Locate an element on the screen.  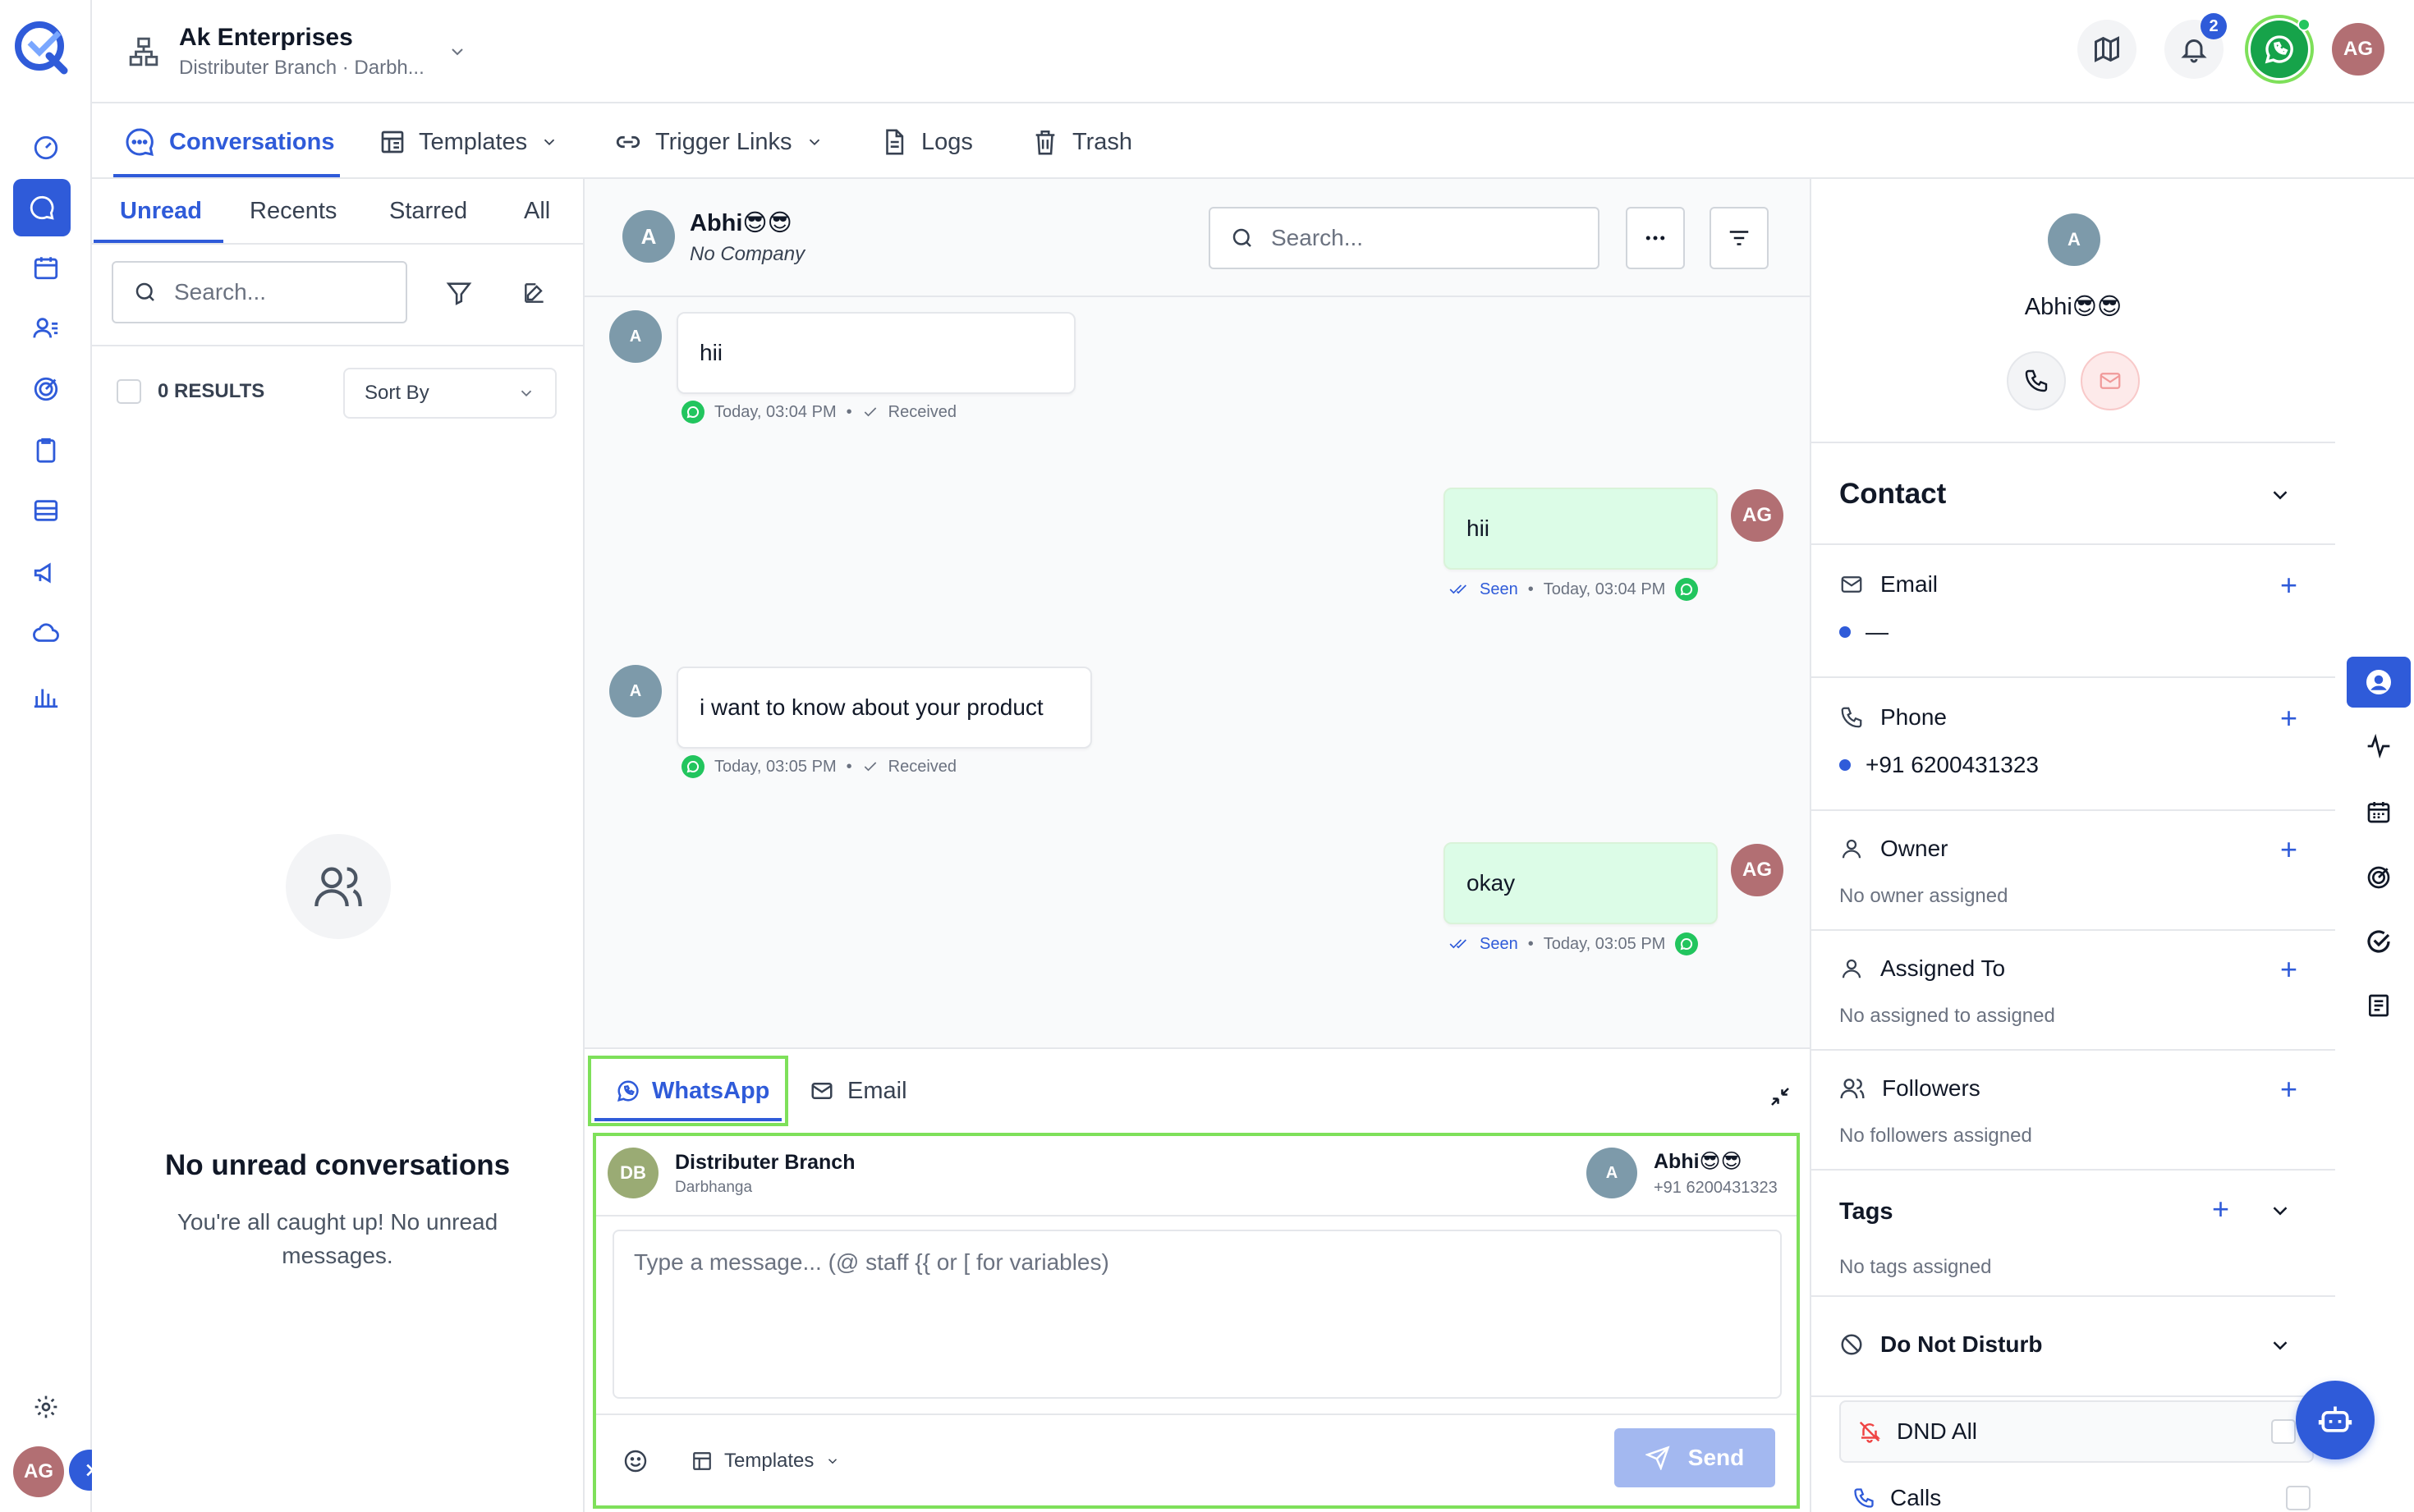
check-icon is located at coordinates (870, 412).